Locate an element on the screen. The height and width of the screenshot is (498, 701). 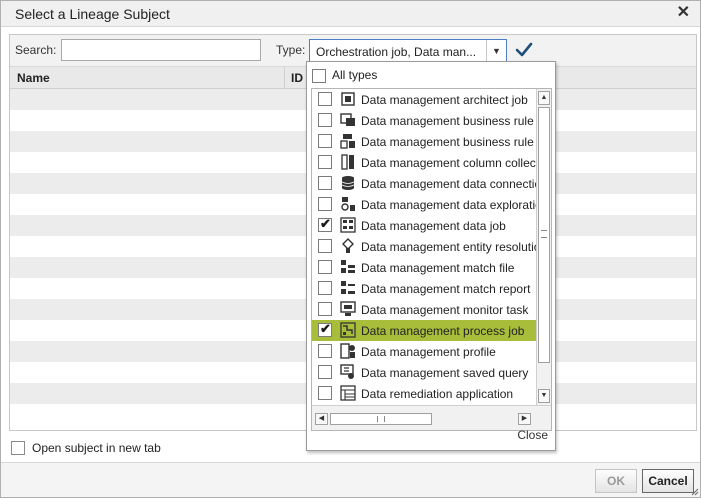
type-option: Data management business rule set is located at coordinates (424, 141).